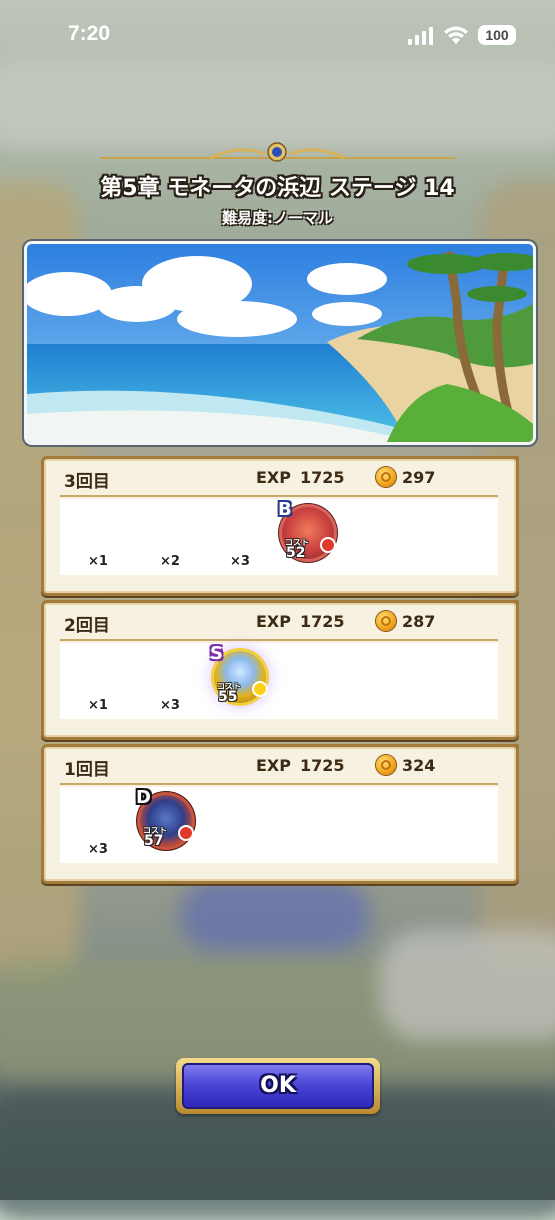  Describe the element at coordinates (277, 152) in the screenshot. I see `title-ornament` at that location.